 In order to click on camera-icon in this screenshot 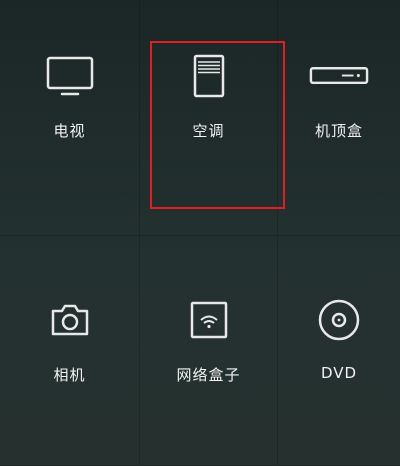, I will do `click(69, 320)`.